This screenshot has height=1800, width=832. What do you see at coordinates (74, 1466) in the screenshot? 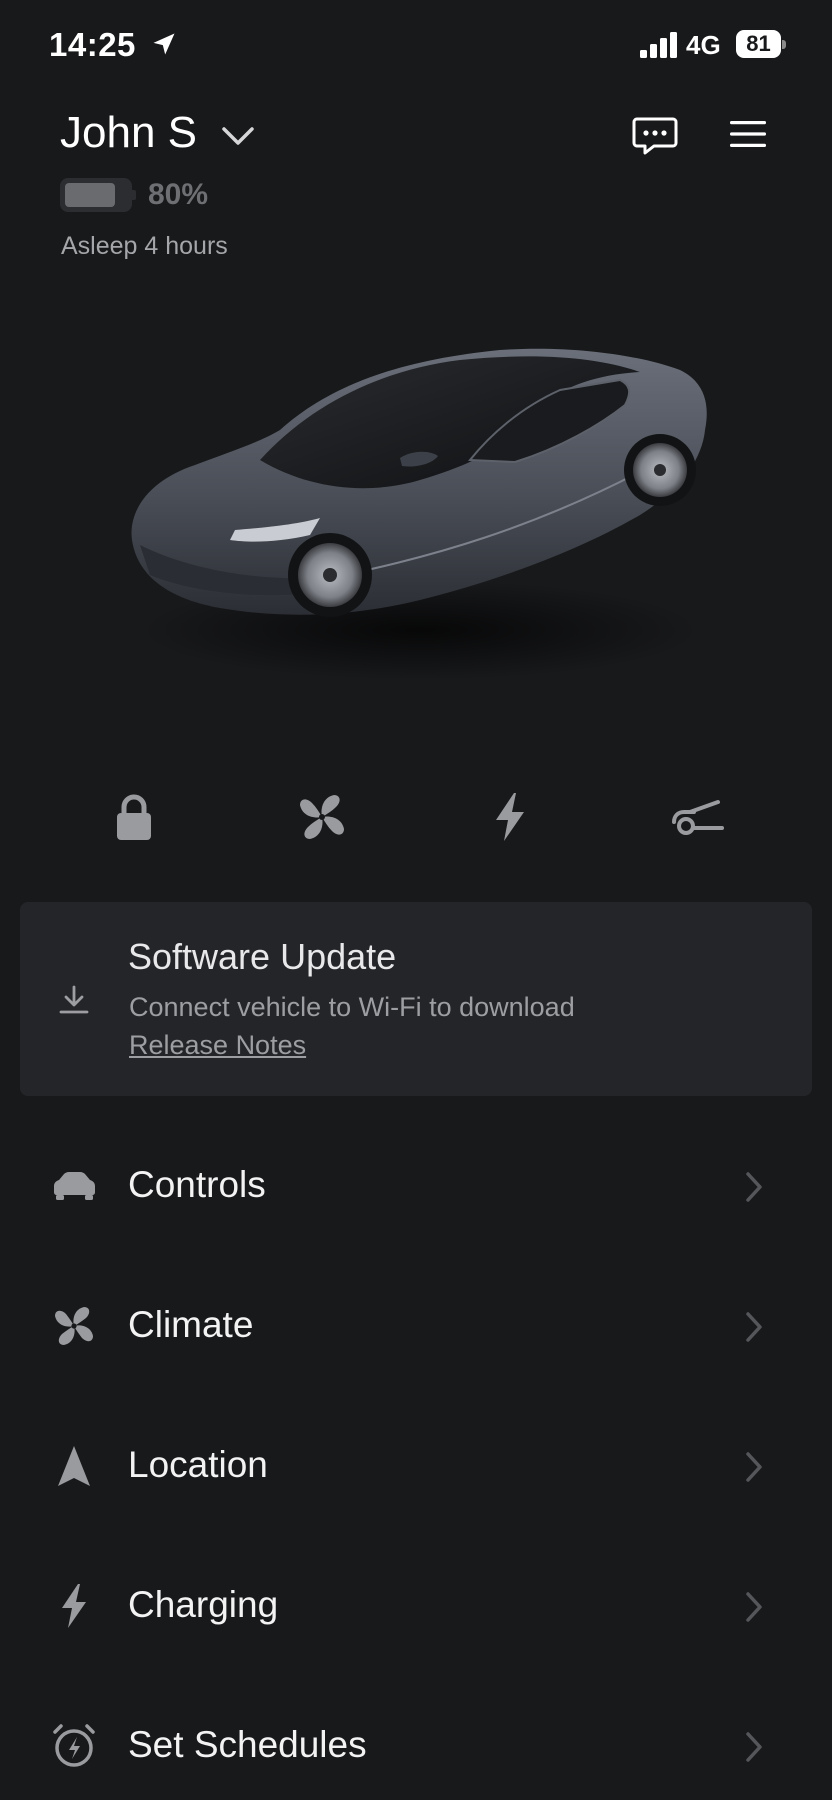
I see `navigation-arrow-icon` at bounding box center [74, 1466].